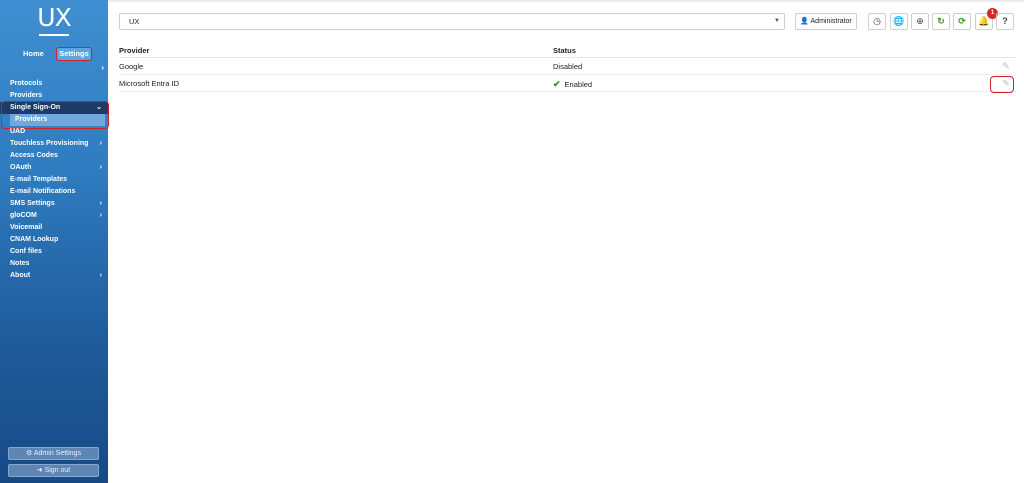  Describe the element at coordinates (34, 239) in the screenshot. I see `sidebar-item-label: CNAM Lookup` at that location.